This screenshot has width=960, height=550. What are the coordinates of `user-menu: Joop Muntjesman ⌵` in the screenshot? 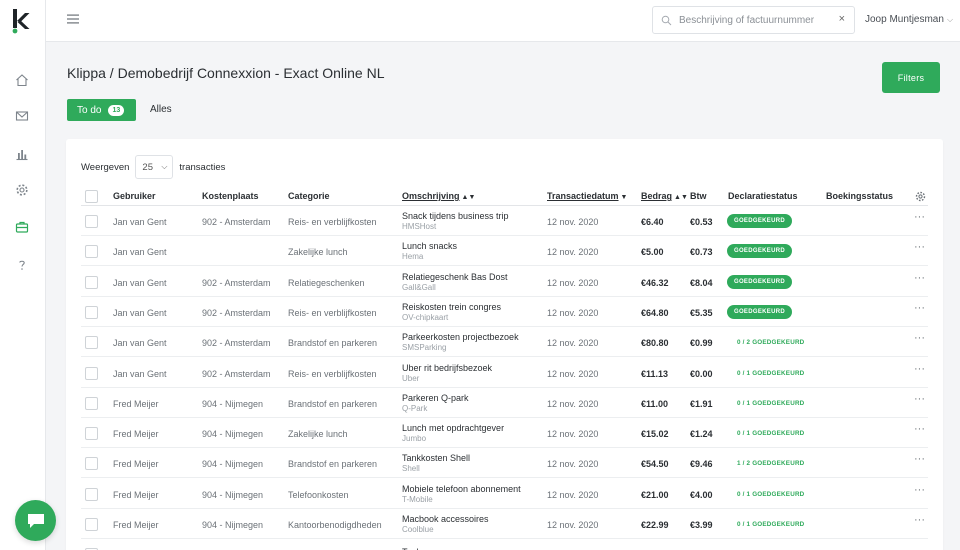 It's located at (909, 19).